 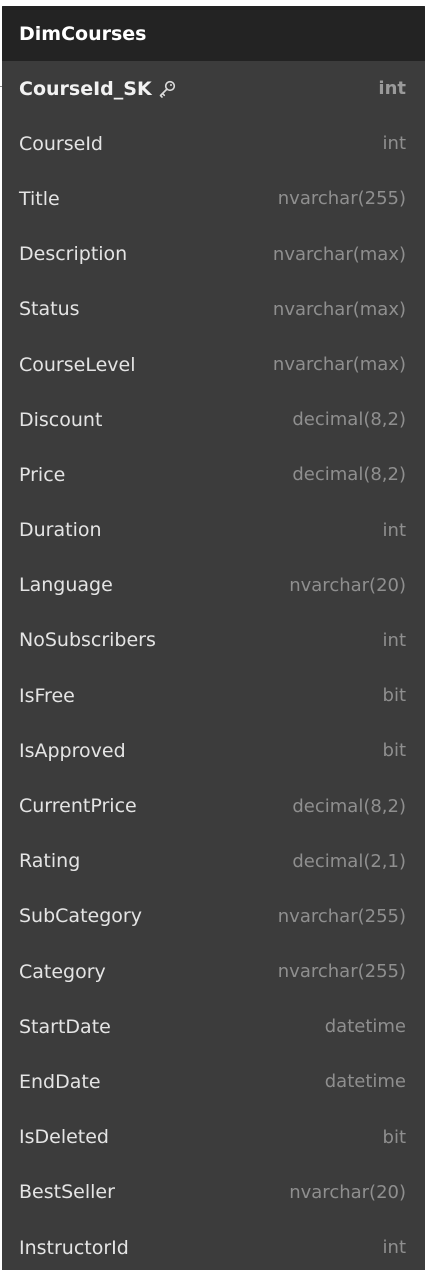 I want to click on column-name: StartDate, so click(x=65, y=1026).